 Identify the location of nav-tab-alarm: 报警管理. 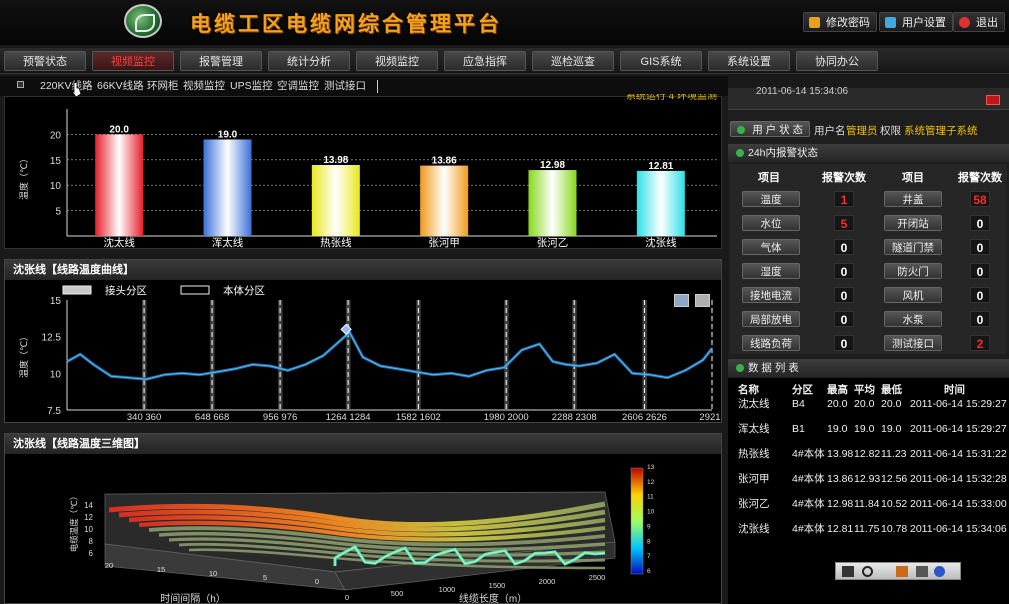
(221, 61).